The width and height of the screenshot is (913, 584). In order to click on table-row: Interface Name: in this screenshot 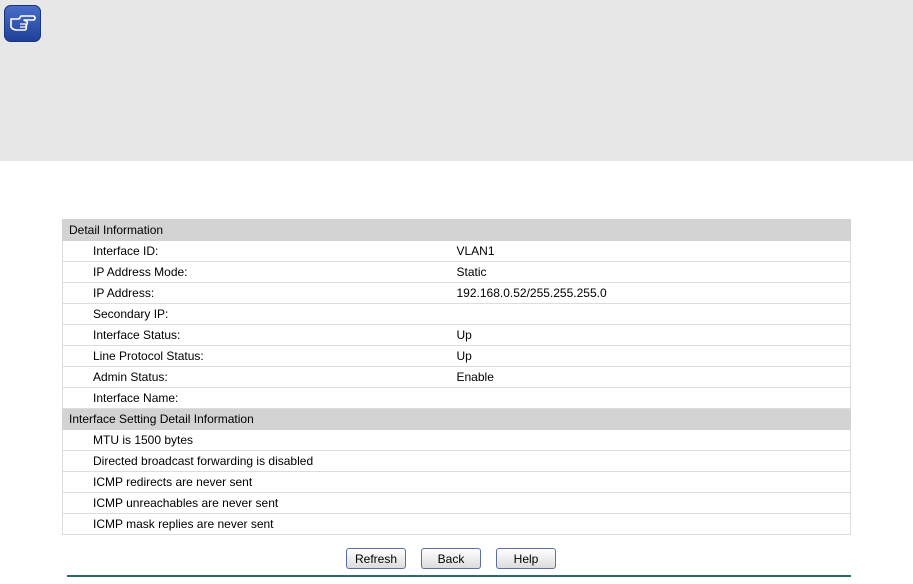, I will do `click(456, 398)`.